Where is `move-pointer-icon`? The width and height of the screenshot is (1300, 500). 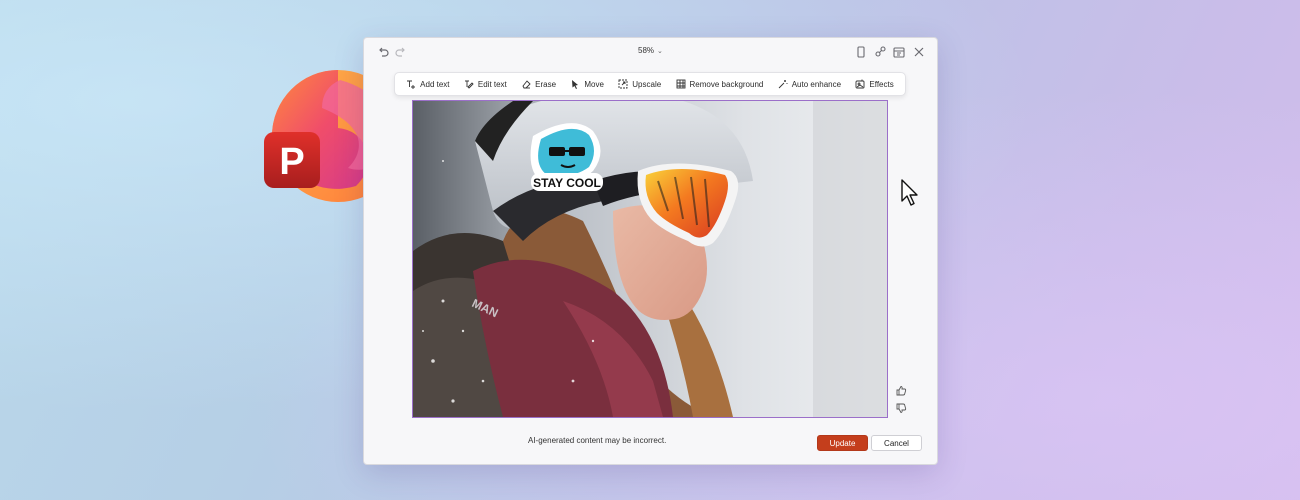 move-pointer-icon is located at coordinates (575, 84).